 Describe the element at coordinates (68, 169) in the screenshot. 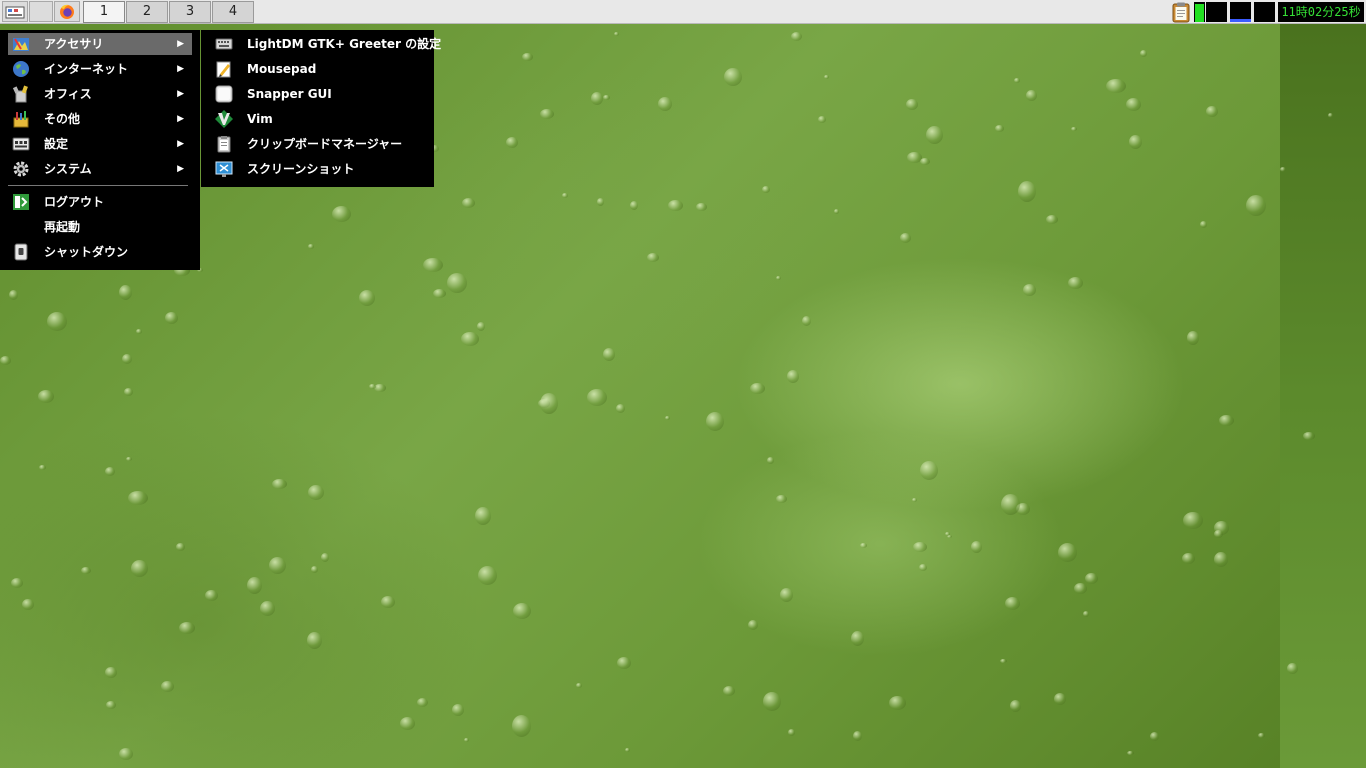

I see `menu-item-label: システム` at that location.